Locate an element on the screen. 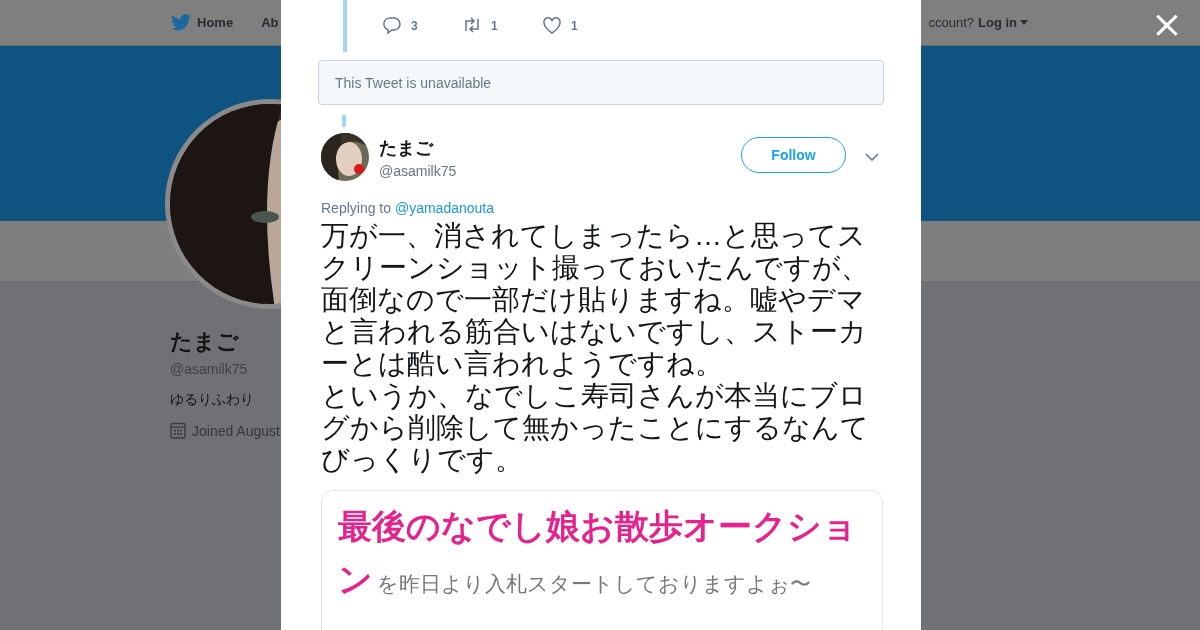 This screenshot has width=1200, height=630. follow-button: Follow is located at coordinates (793, 155).